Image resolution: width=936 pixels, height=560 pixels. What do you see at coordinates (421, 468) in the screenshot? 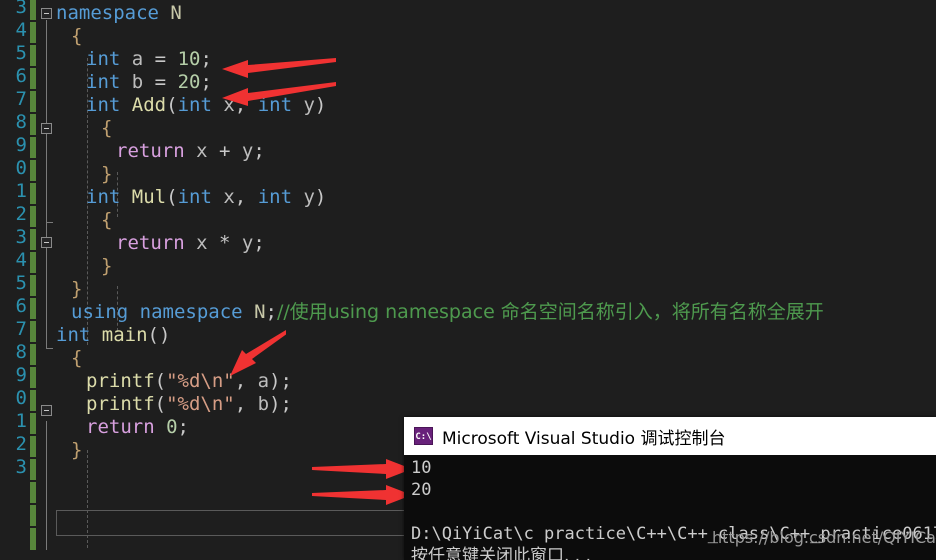
I see `console-output-line: 10` at bounding box center [421, 468].